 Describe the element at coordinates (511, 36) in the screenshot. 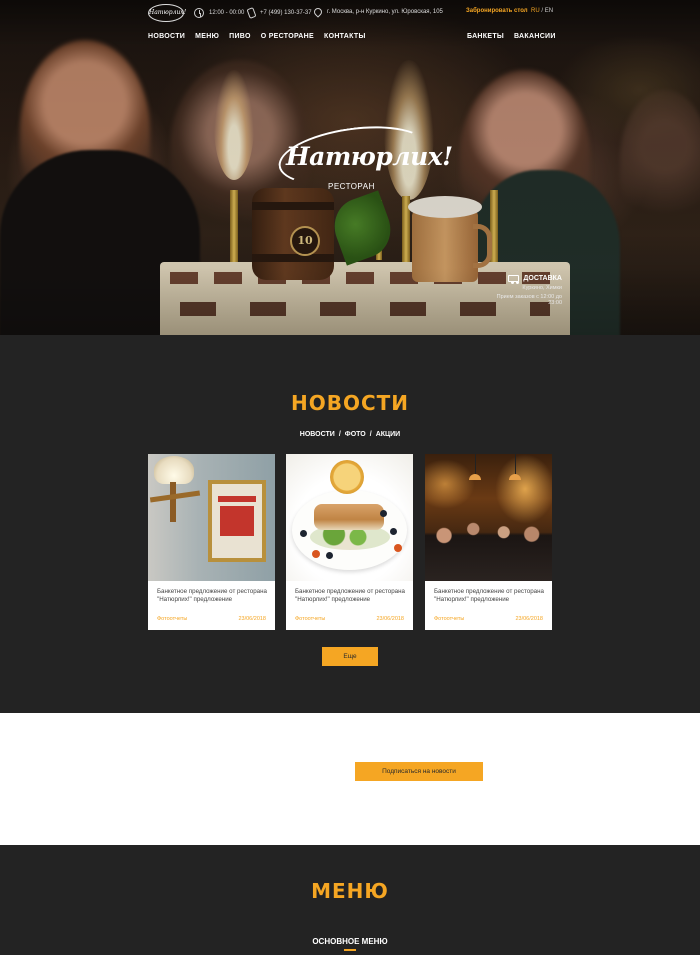

I see `secondary-nav: БАНКЕТЫ ВАКАНСИИ` at that location.